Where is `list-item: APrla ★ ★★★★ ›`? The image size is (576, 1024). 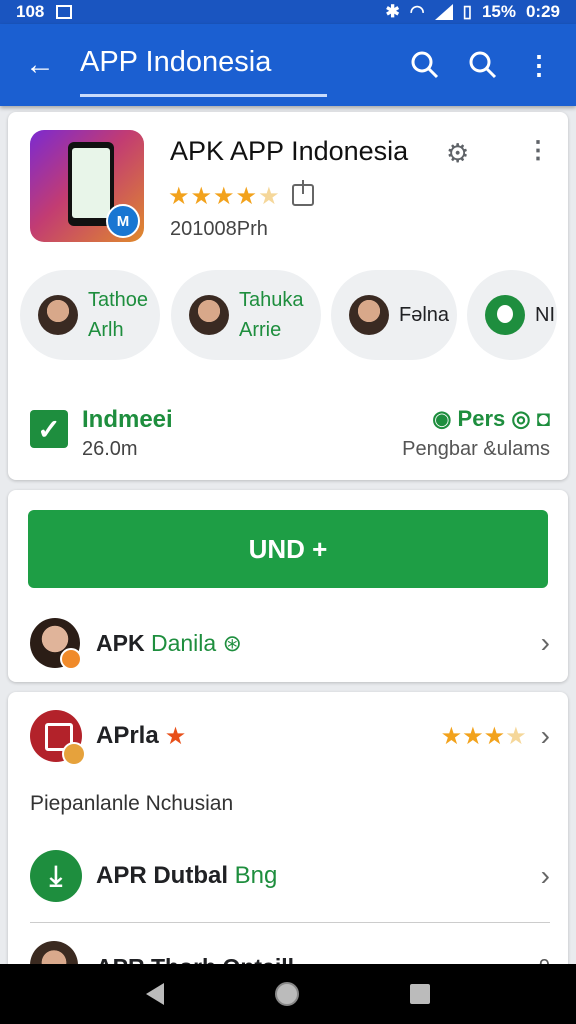 list-item: APrla ★ ★★★★ › is located at coordinates (290, 737).